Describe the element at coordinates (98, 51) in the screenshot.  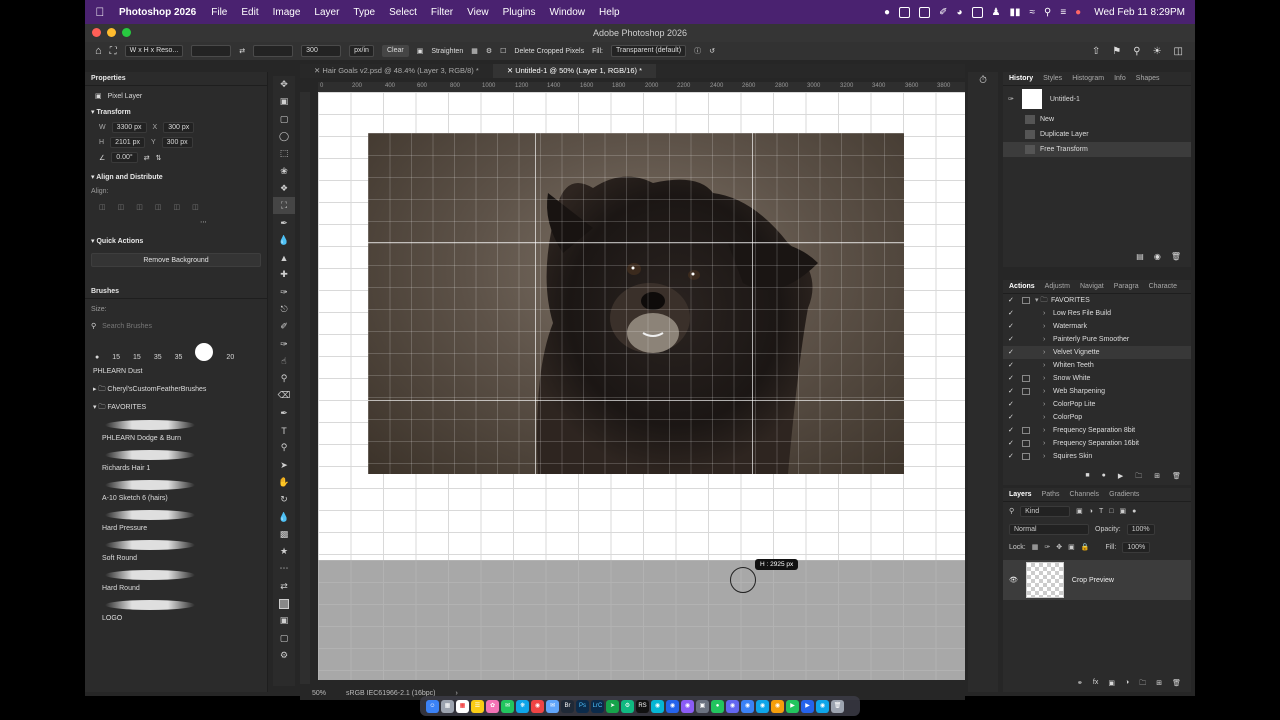
I see `home-icon: ⌂` at that location.